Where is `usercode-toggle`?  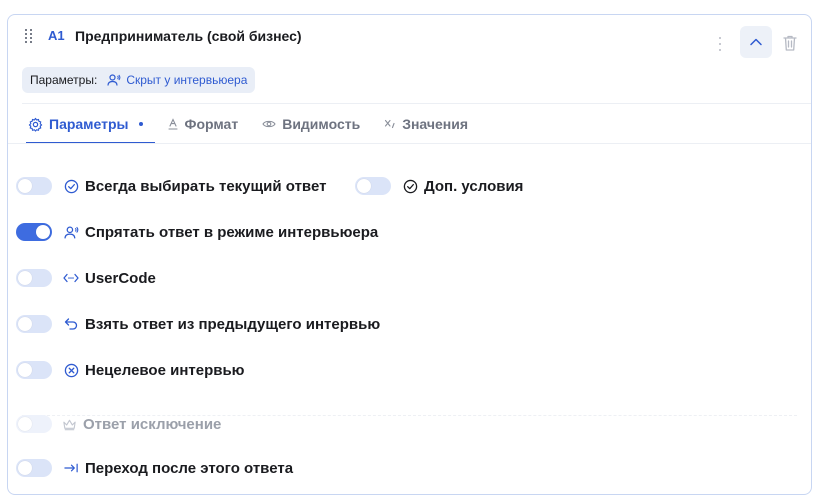 usercode-toggle is located at coordinates (34, 278).